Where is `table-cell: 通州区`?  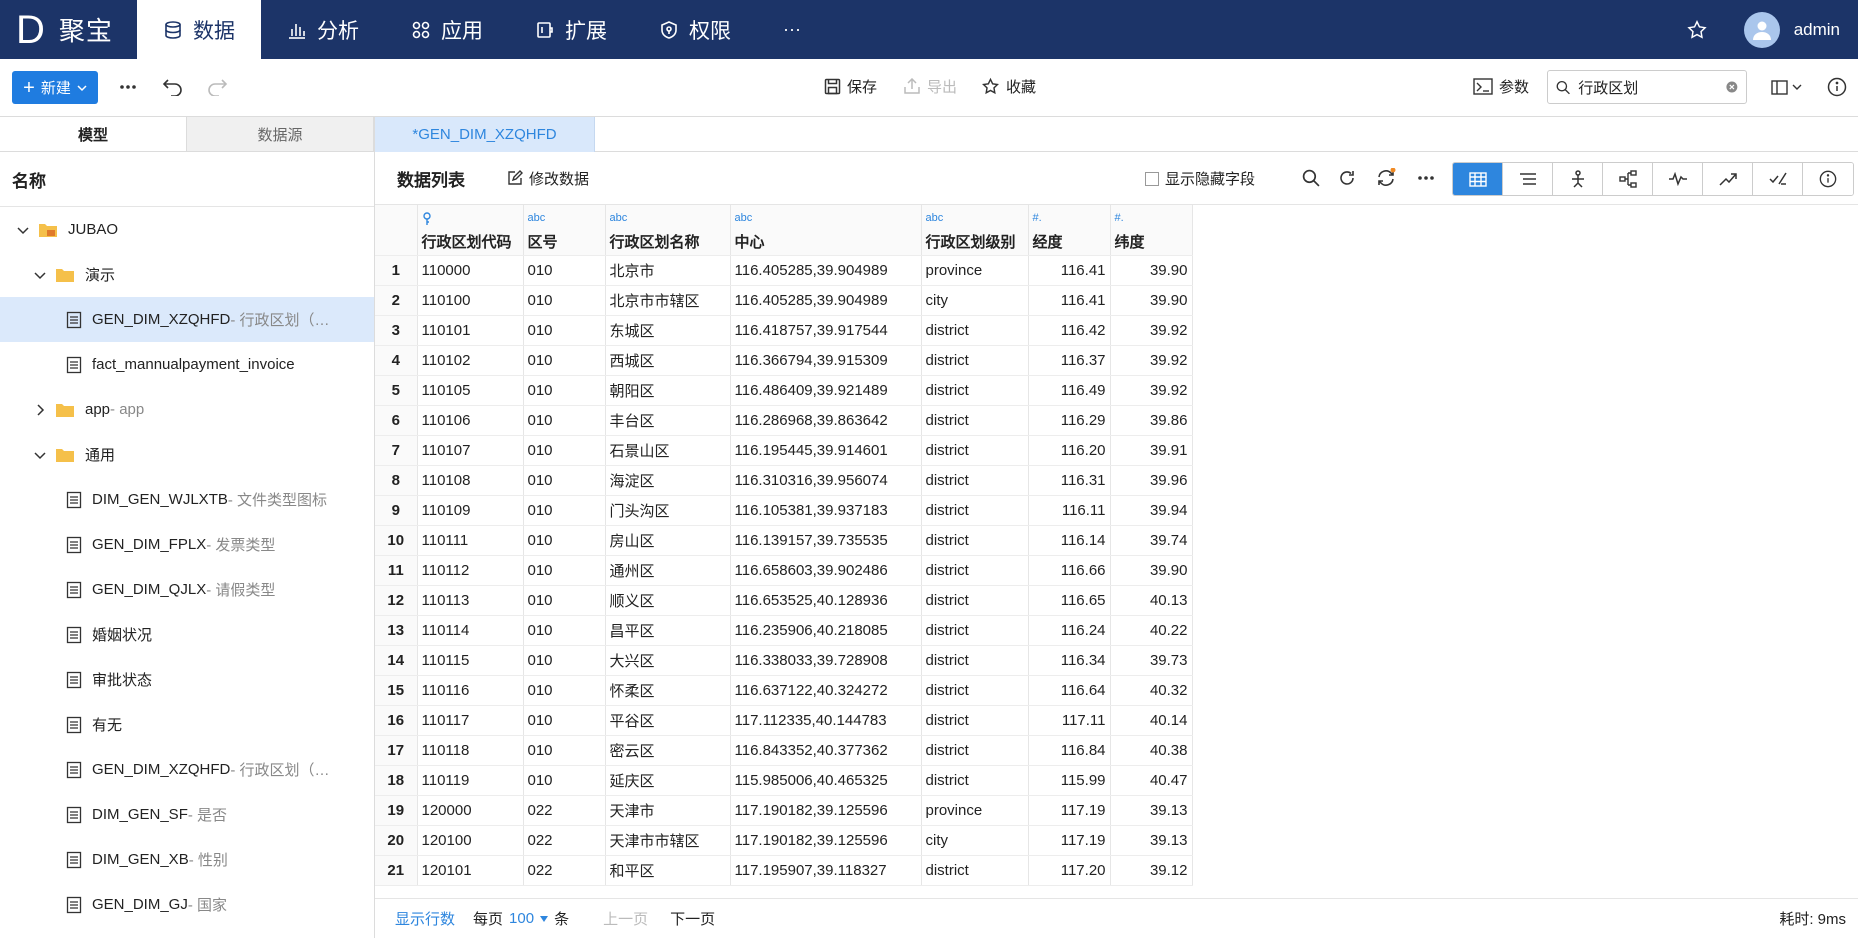
table-cell: 通州区 is located at coordinates (668, 570).